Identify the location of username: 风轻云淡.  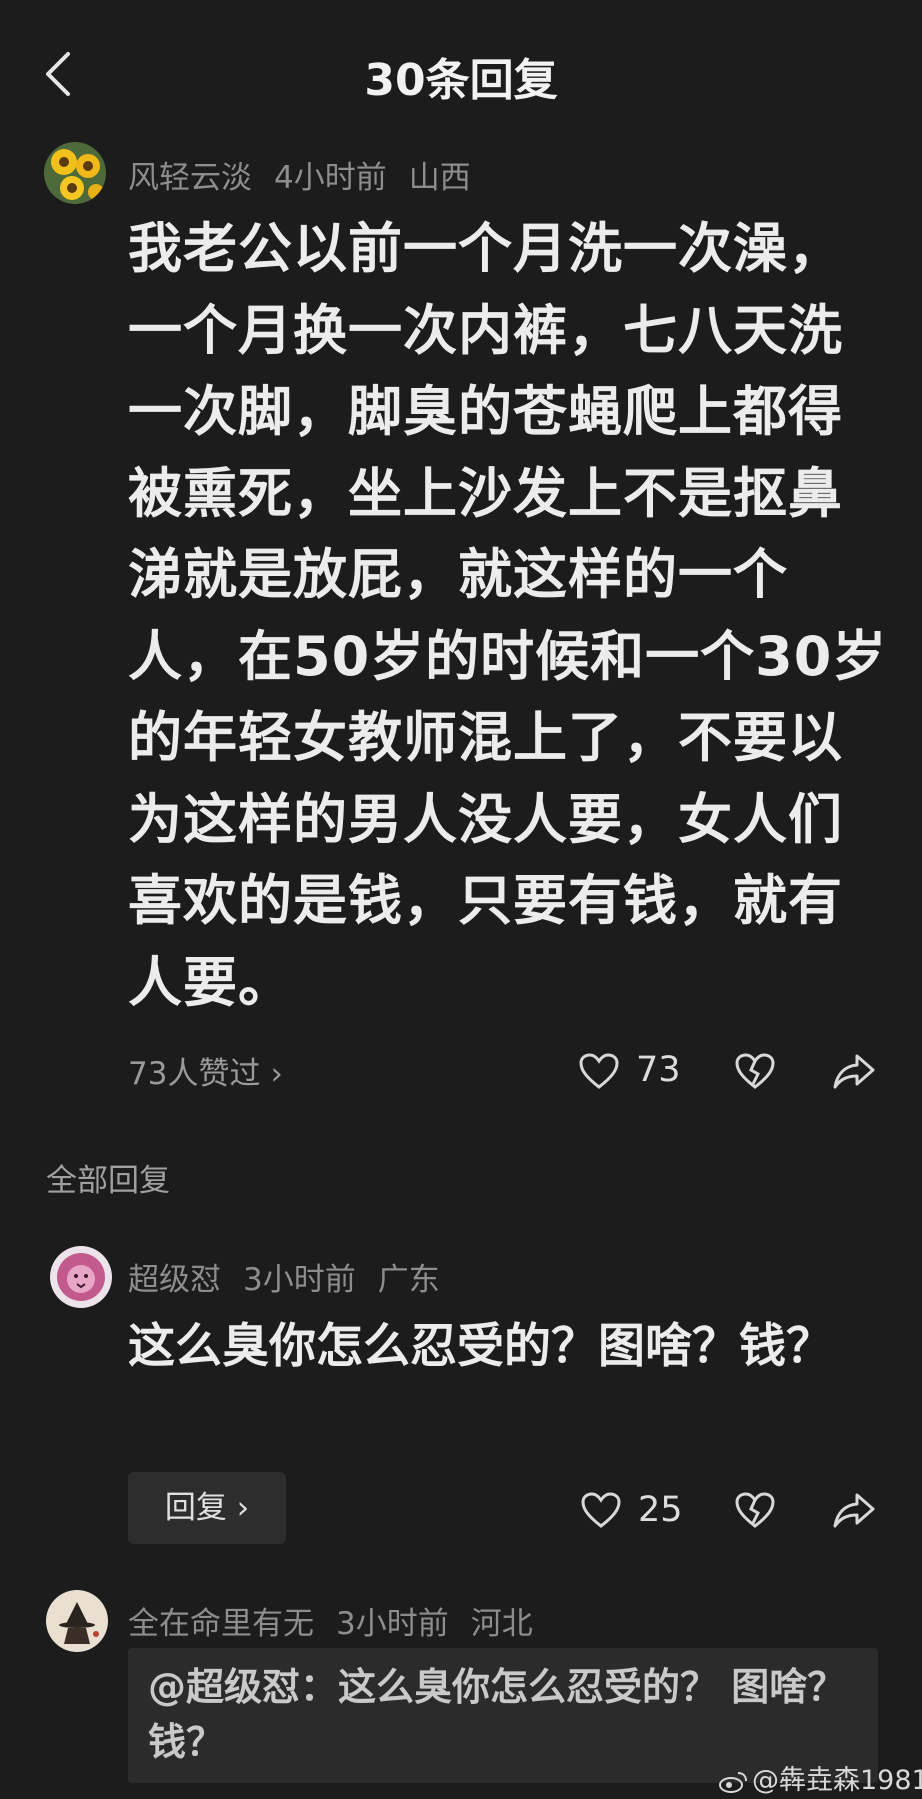
(190, 178).